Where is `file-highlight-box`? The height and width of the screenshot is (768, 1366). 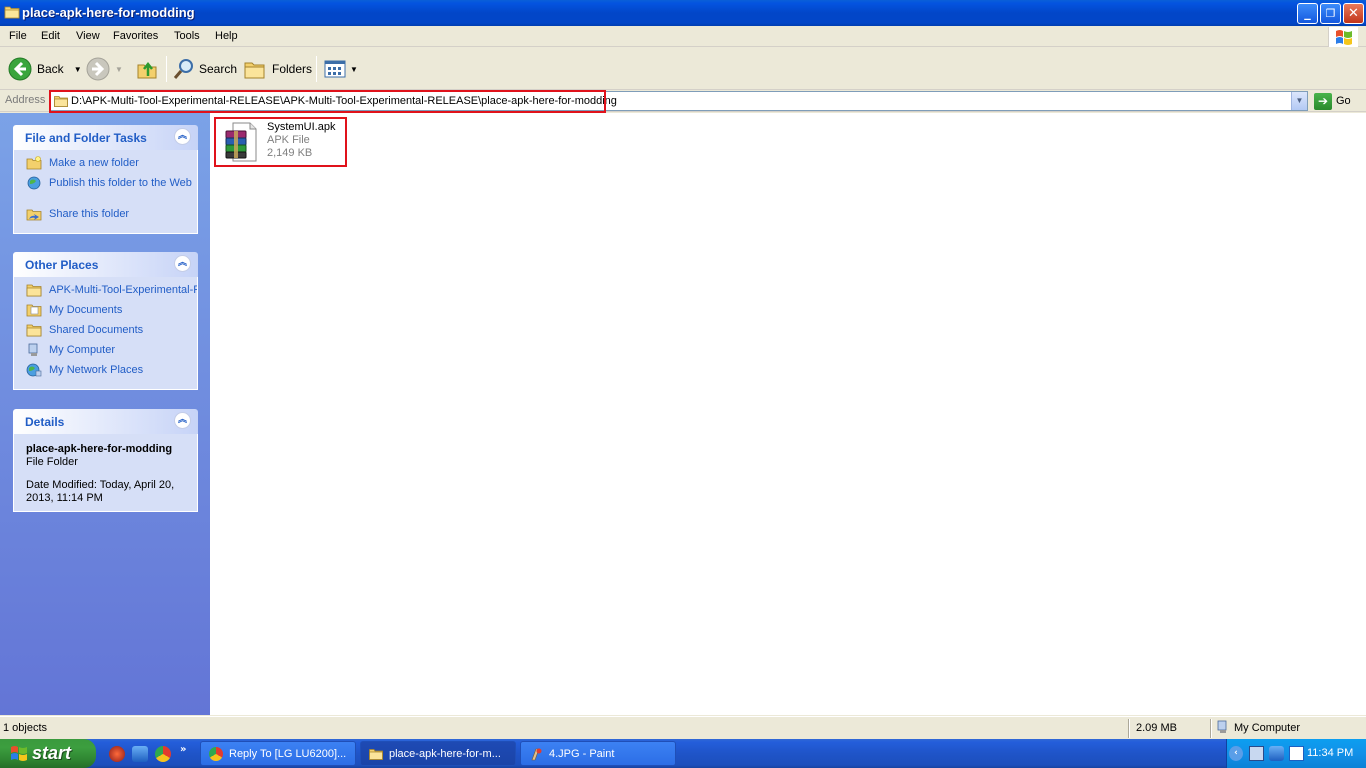
file-highlight-box is located at coordinates (280, 142).